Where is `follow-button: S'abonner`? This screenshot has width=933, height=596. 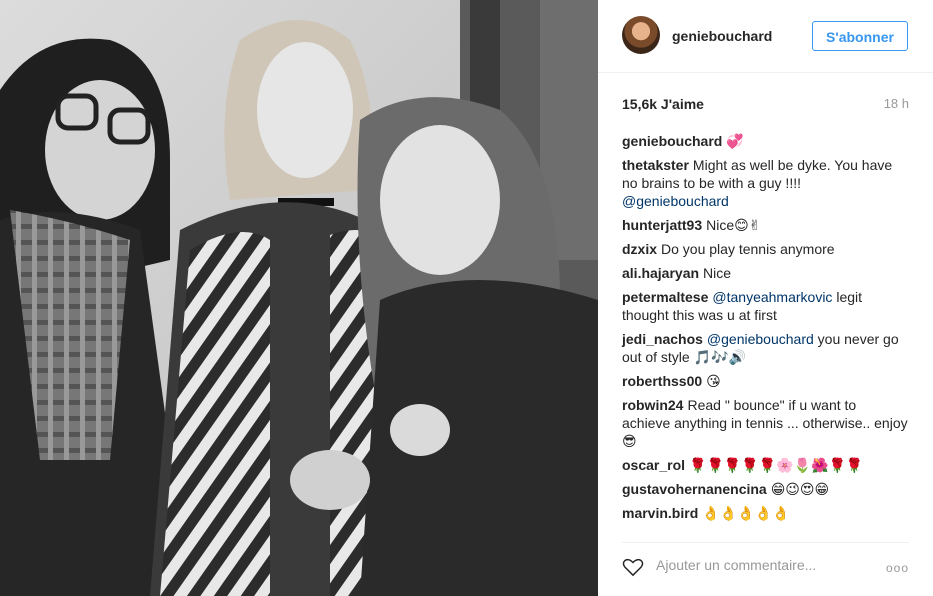
follow-button: S'abonner is located at coordinates (860, 36).